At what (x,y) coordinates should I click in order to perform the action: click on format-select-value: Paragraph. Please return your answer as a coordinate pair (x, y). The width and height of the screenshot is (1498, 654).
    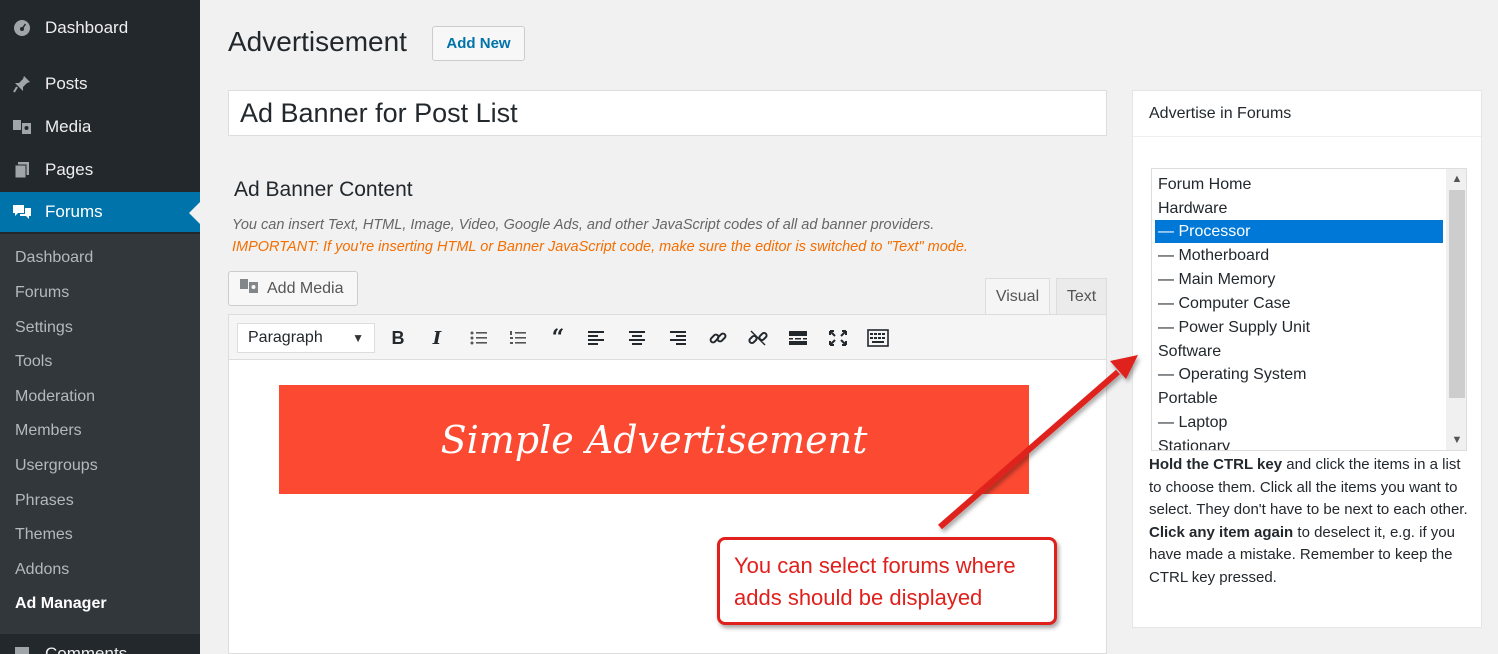
    Looking at the image, I should click on (285, 337).